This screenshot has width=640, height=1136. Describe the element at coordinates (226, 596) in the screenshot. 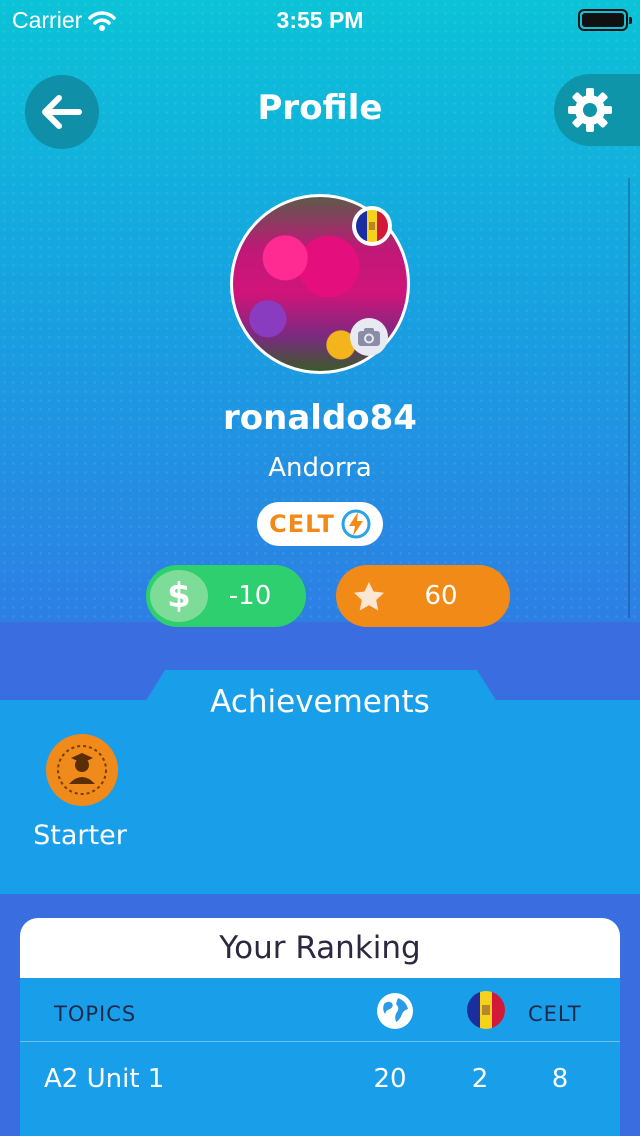

I see `coins-balance: $ -10` at that location.